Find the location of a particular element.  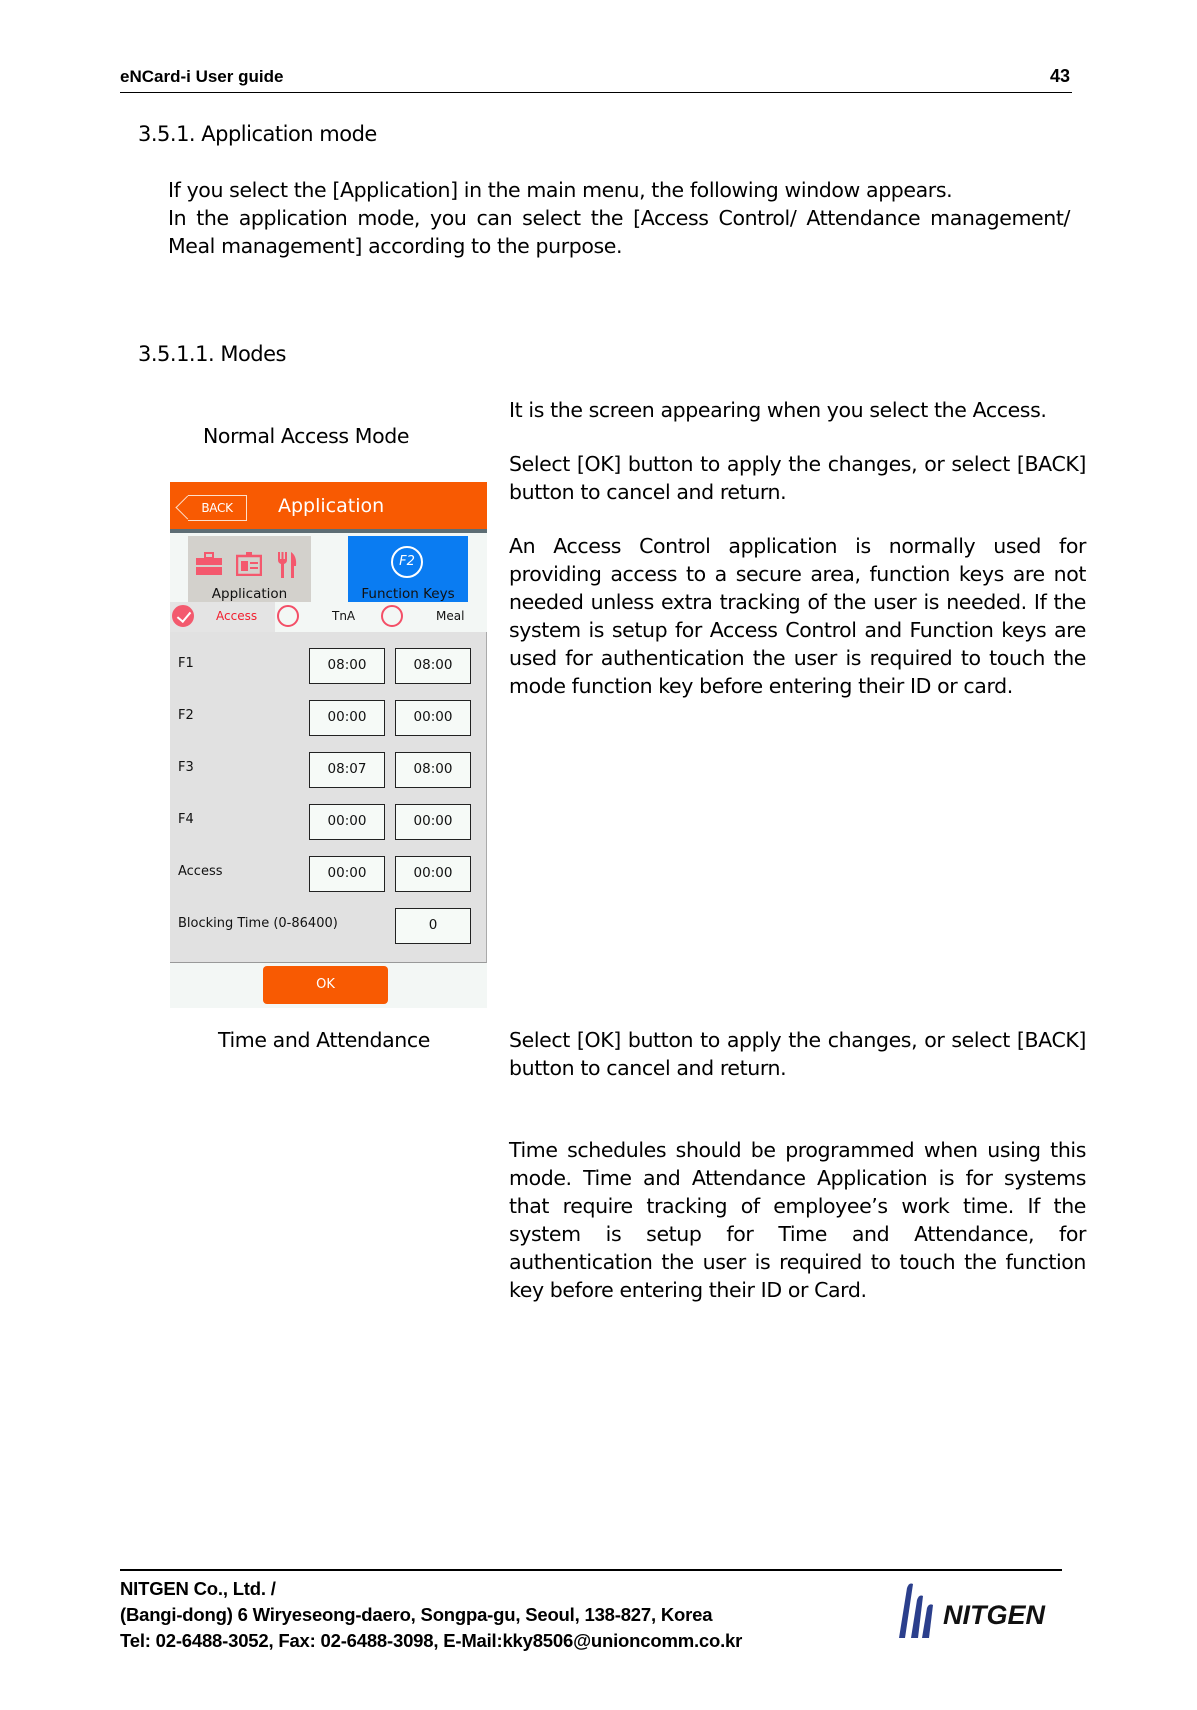

f2-end-time-field: 00:00 is located at coordinates (433, 718).